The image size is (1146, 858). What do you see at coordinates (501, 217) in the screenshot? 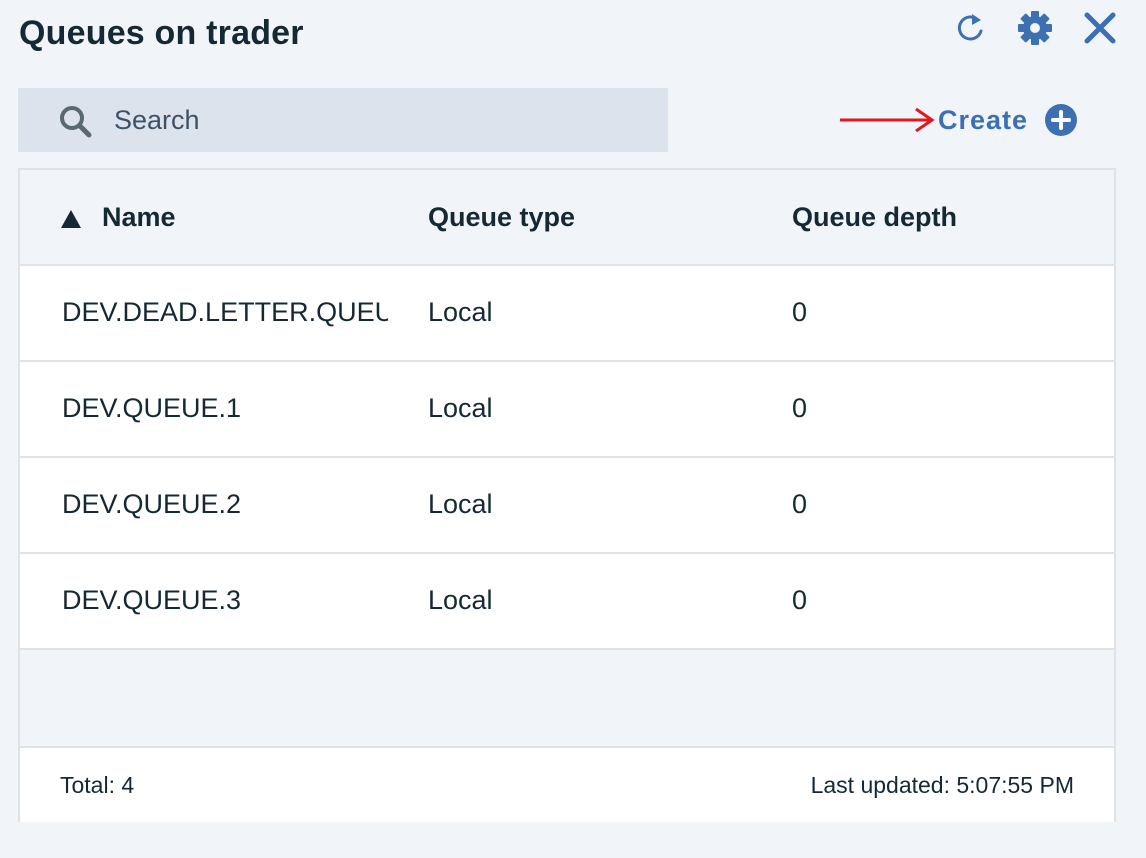
I see `column-header-queue-type: Queue type` at bounding box center [501, 217].